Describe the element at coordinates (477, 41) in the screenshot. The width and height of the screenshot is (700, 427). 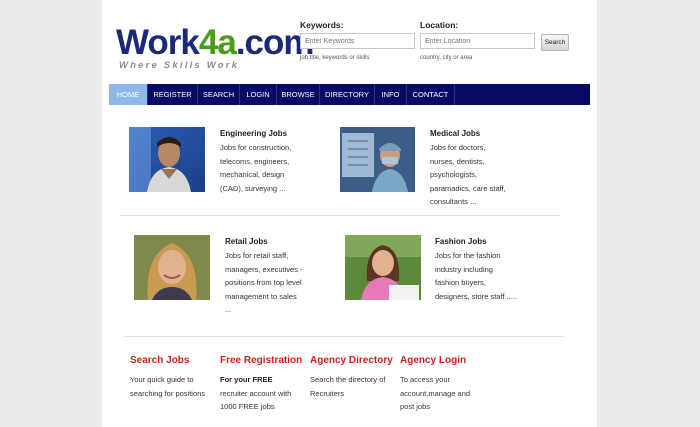
I see `location-input` at that location.